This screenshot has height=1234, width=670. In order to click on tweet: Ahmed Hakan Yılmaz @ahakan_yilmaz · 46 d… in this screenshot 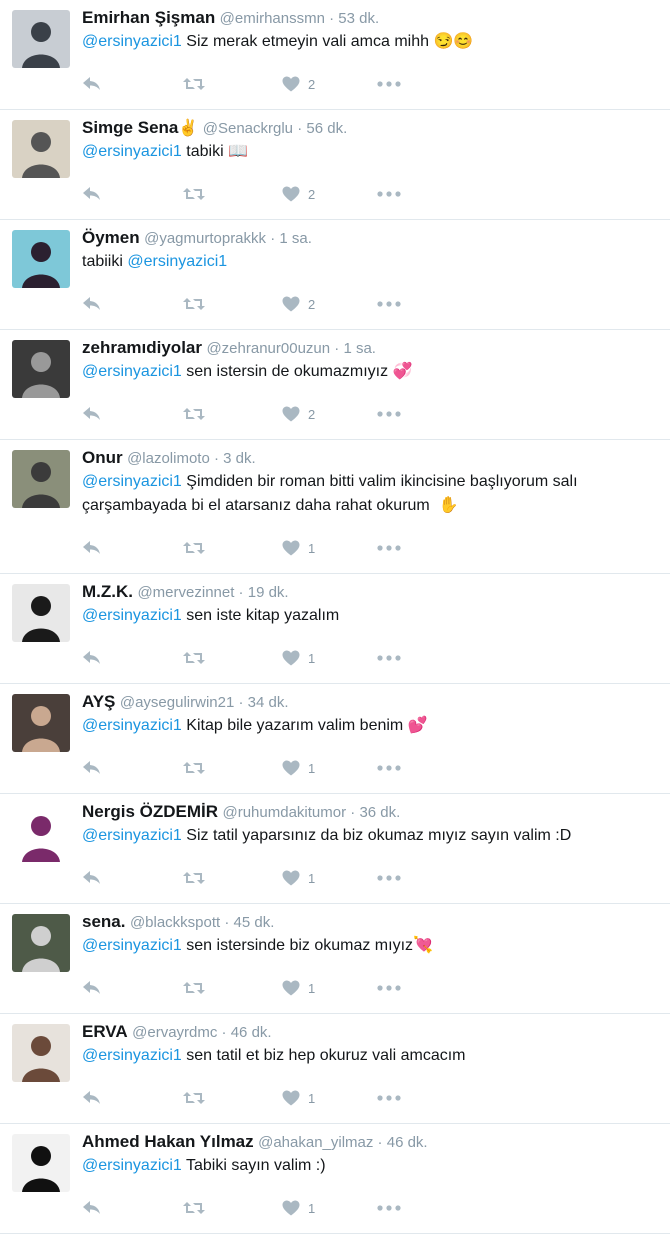, I will do `click(335, 1179)`.